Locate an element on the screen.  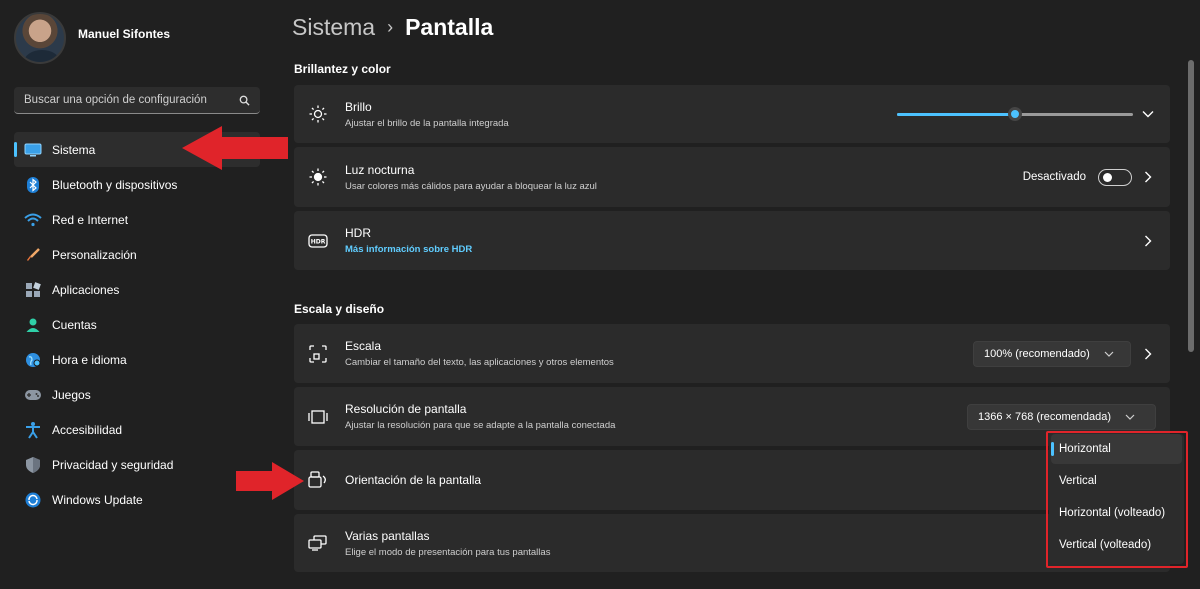
gamepad-icon is located at coordinates (33, 395).